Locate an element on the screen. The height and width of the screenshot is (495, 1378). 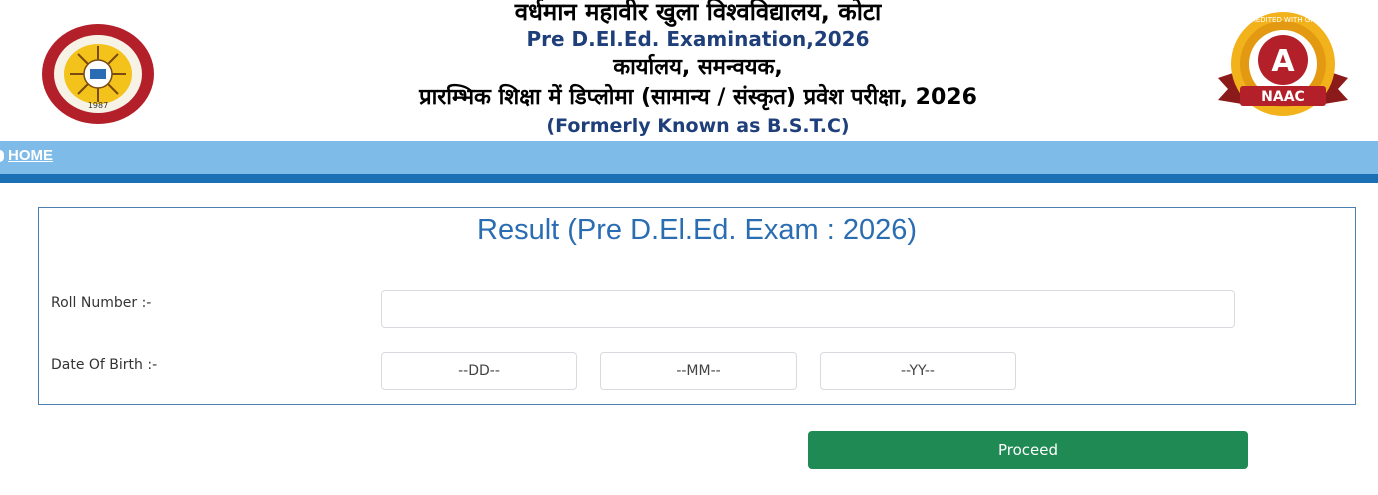
university-logo-icon: 1987 is located at coordinates (98, 74).